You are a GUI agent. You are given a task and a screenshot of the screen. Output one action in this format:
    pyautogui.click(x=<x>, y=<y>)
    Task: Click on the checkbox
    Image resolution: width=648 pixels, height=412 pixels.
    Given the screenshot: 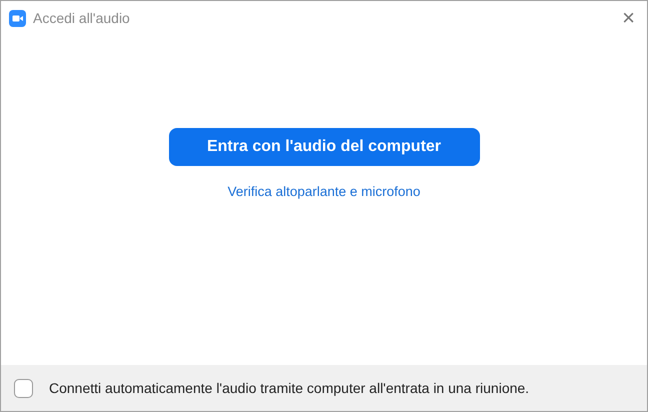 What is the action you would take?
    pyautogui.click(x=23, y=388)
    